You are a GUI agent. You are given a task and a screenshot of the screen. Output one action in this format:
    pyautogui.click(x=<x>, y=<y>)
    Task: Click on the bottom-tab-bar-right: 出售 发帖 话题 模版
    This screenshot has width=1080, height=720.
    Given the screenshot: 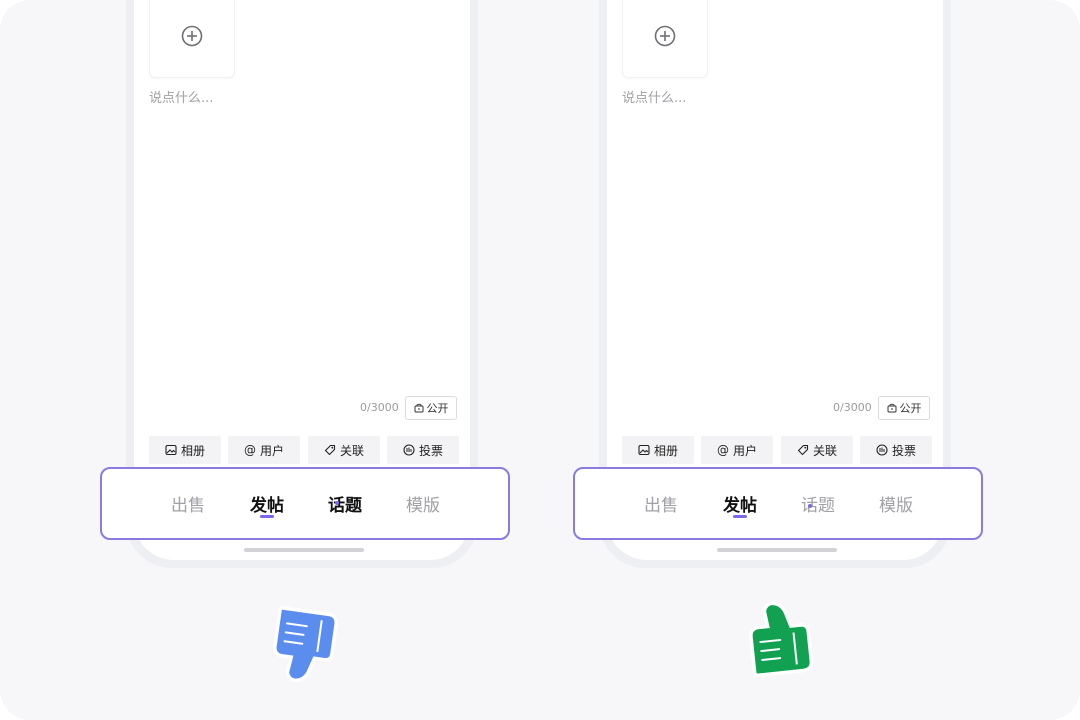 What is the action you would take?
    pyautogui.click(x=778, y=503)
    